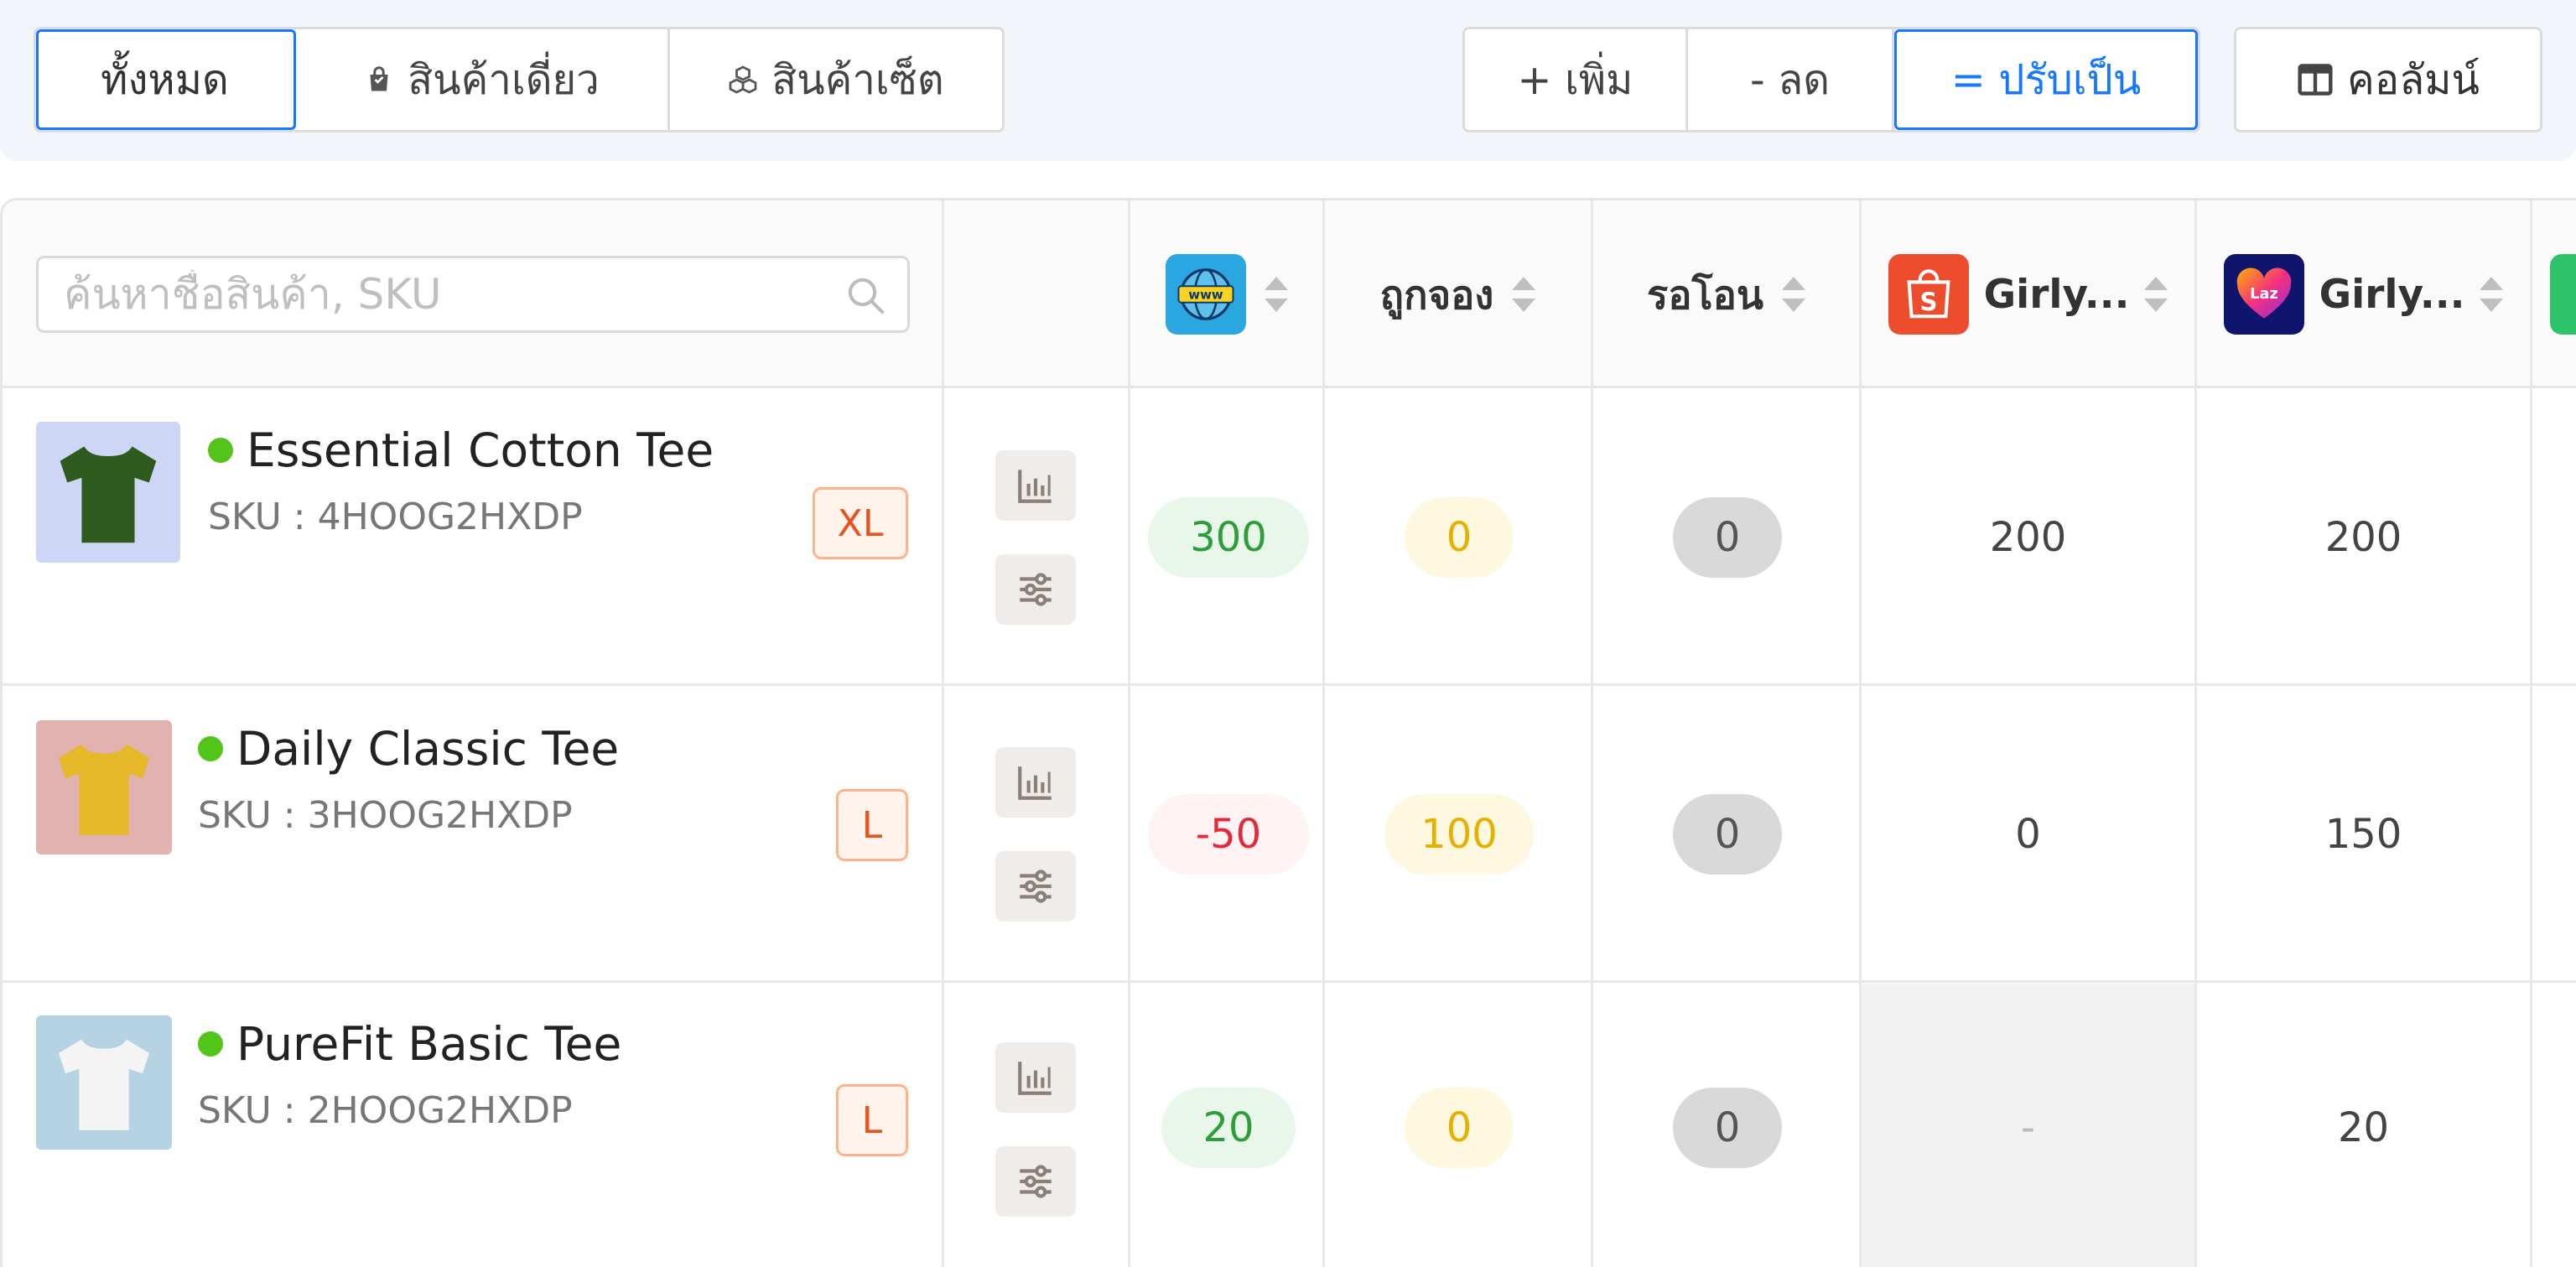  I want to click on product-search-input, so click(441, 294).